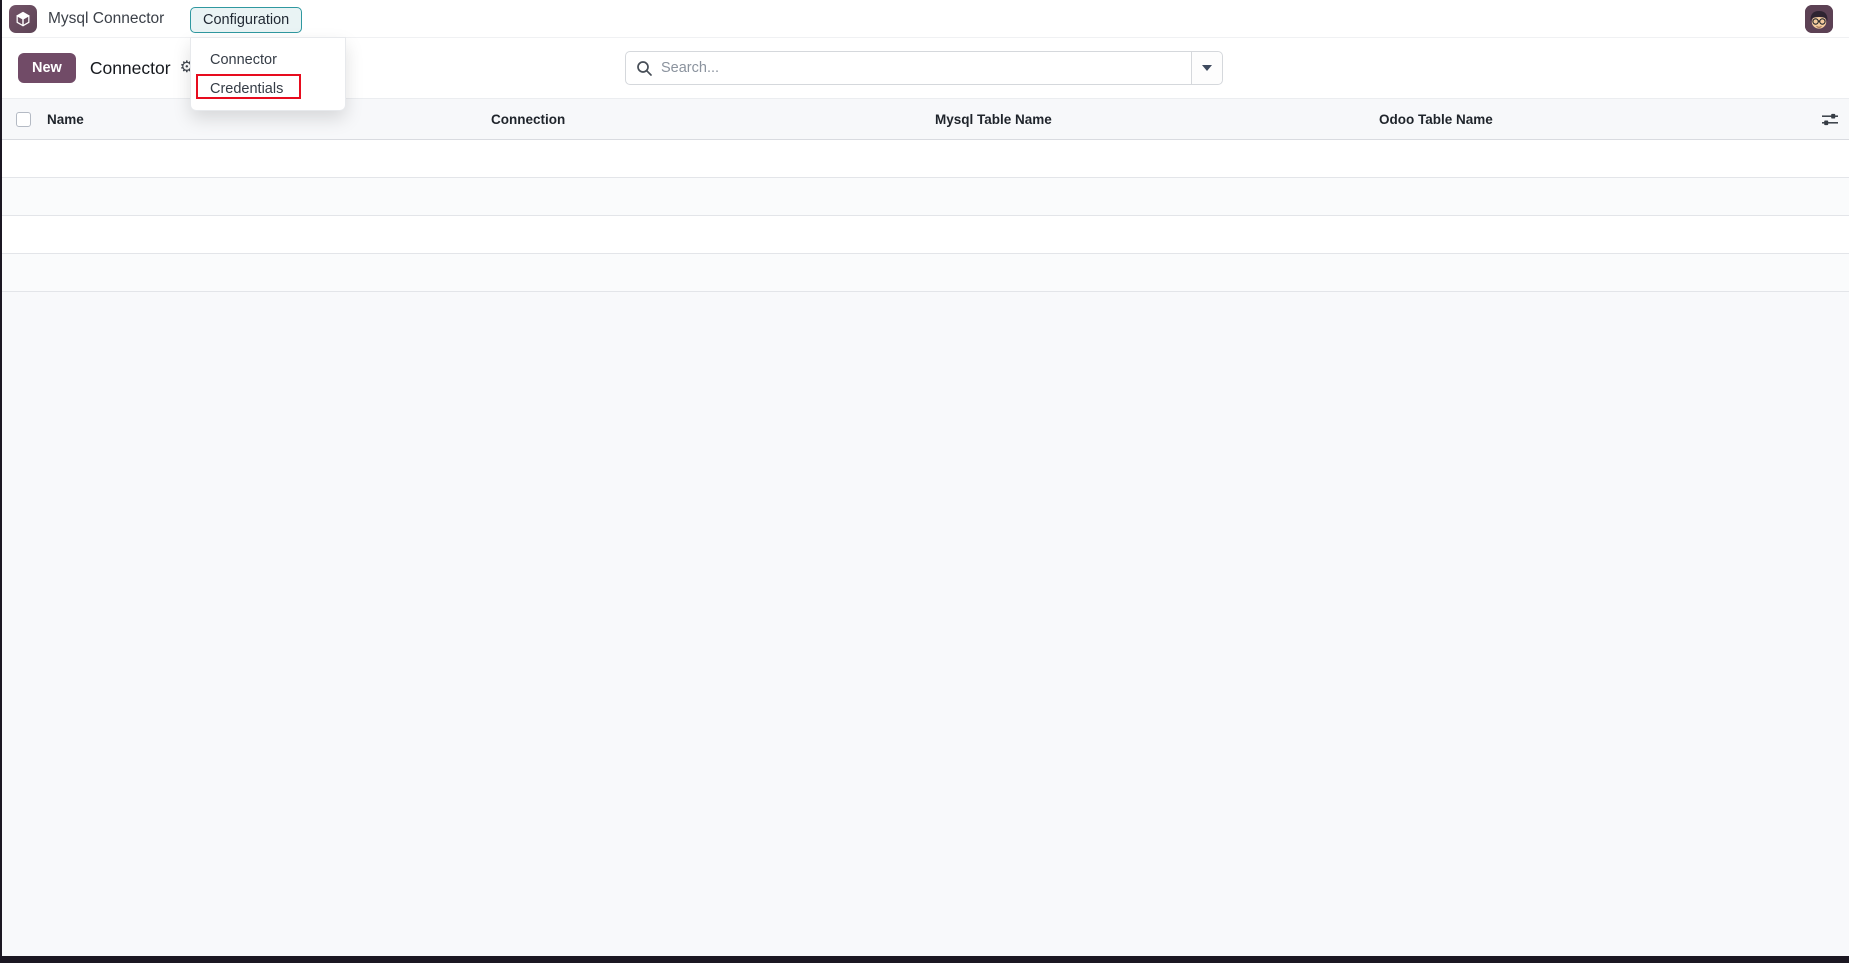  I want to click on search-filters-toggle, so click(1206, 68).